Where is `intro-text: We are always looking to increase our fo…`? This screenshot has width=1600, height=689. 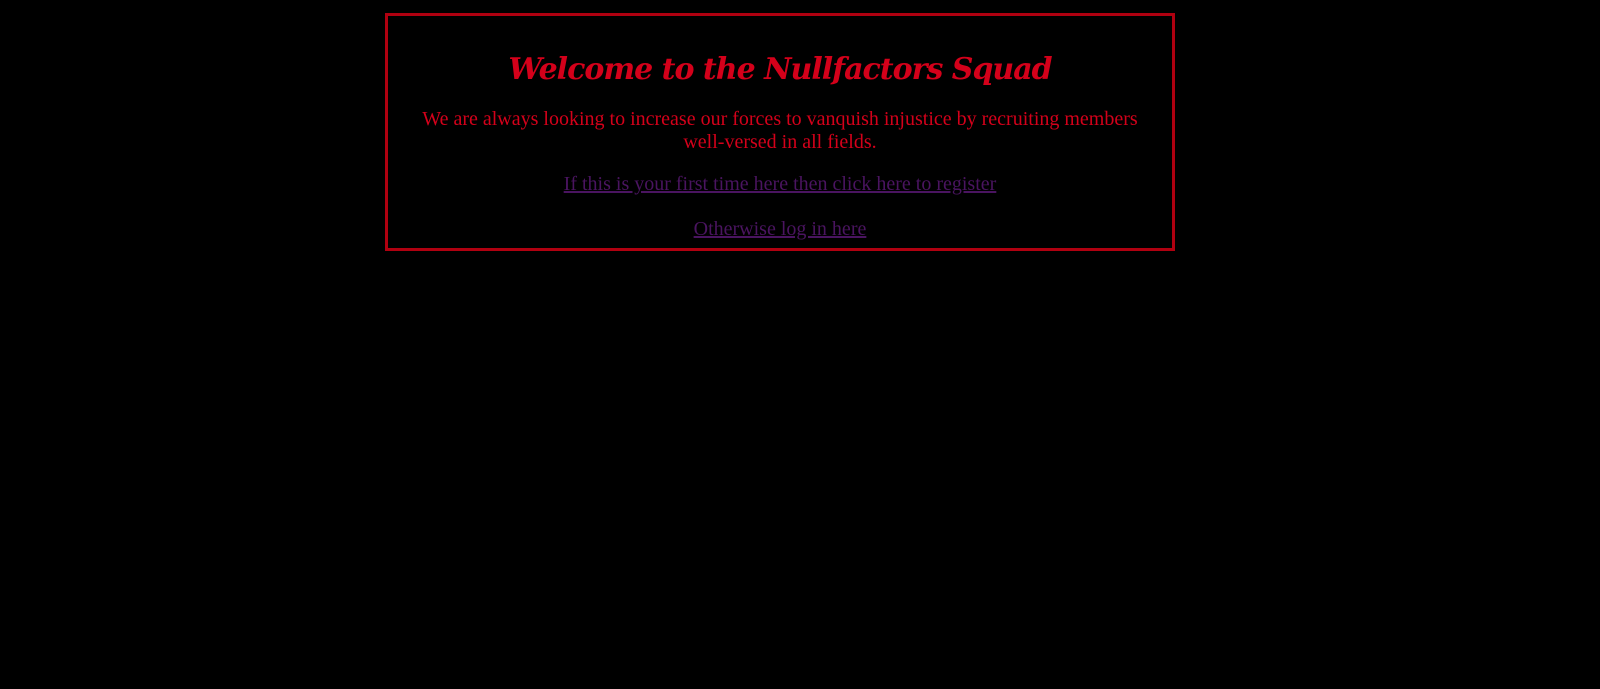
intro-text: We are always looking to increase our fo… is located at coordinates (780, 130).